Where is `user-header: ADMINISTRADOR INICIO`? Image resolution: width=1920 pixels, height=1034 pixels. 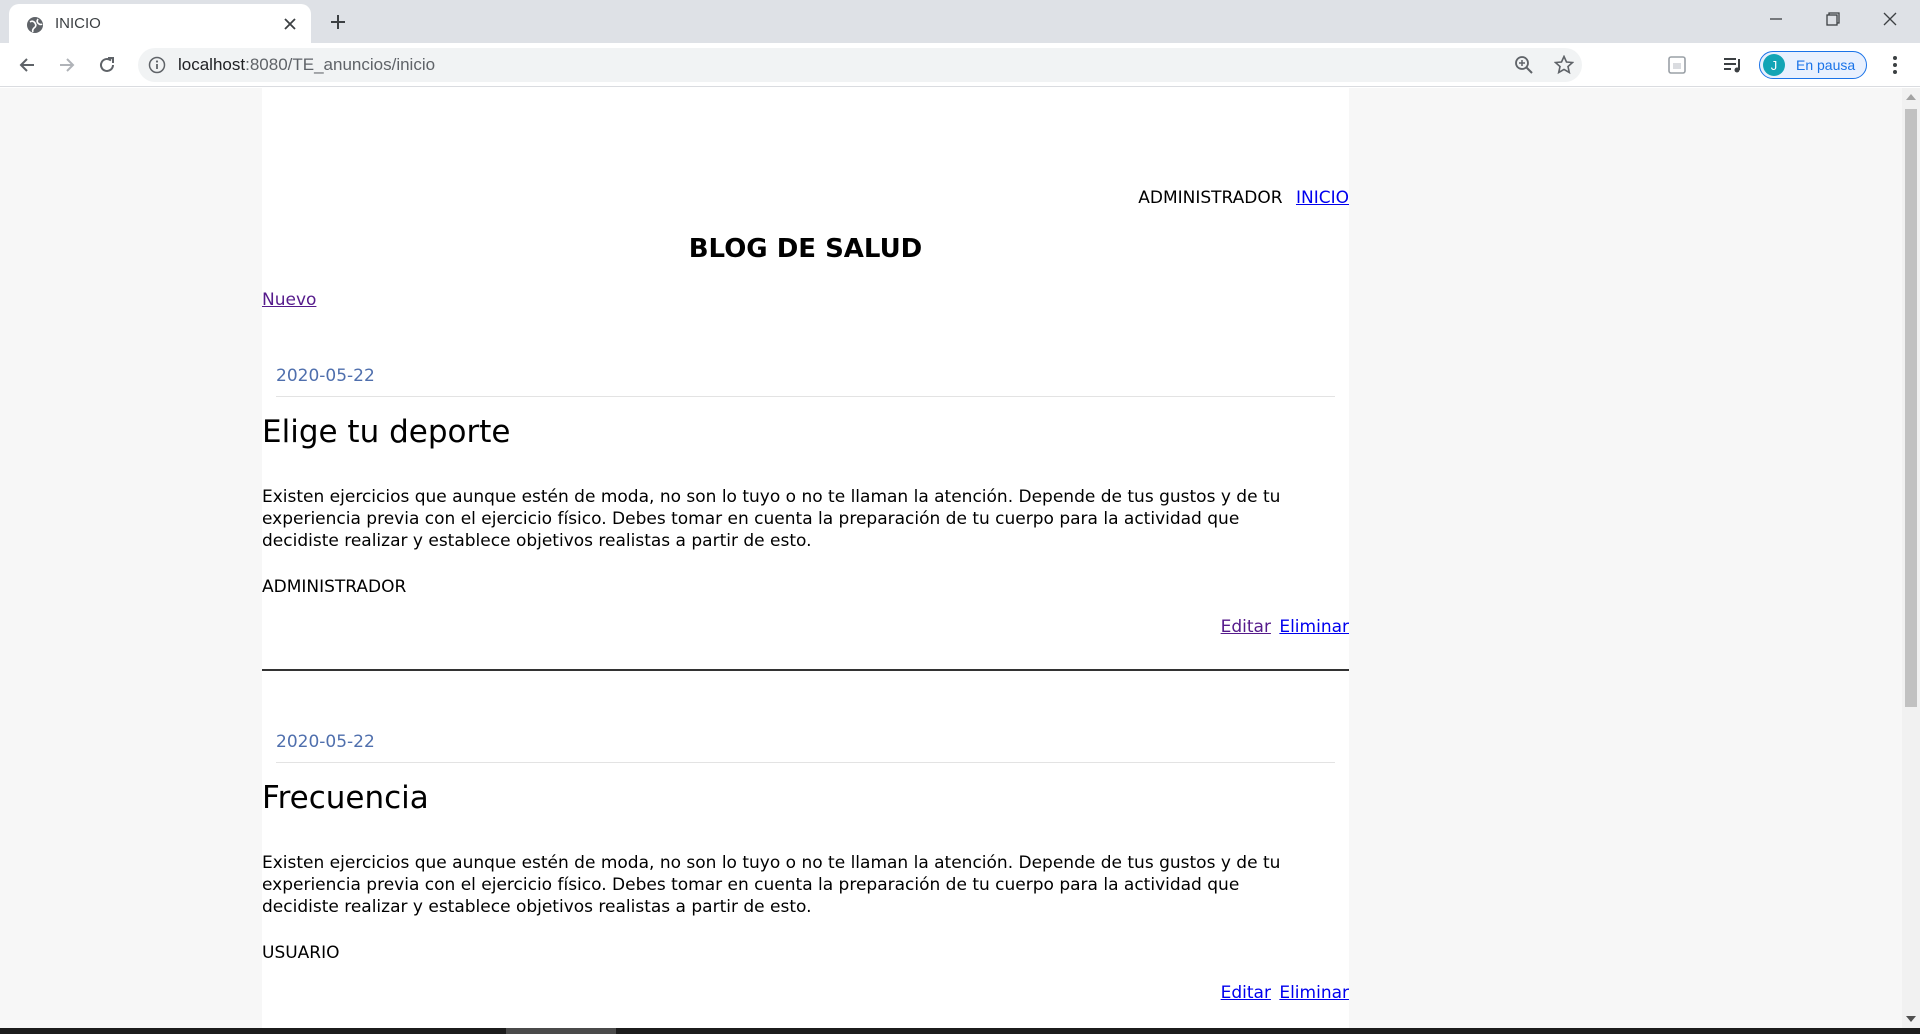 user-header: ADMINISTRADOR INICIO is located at coordinates (1243, 198).